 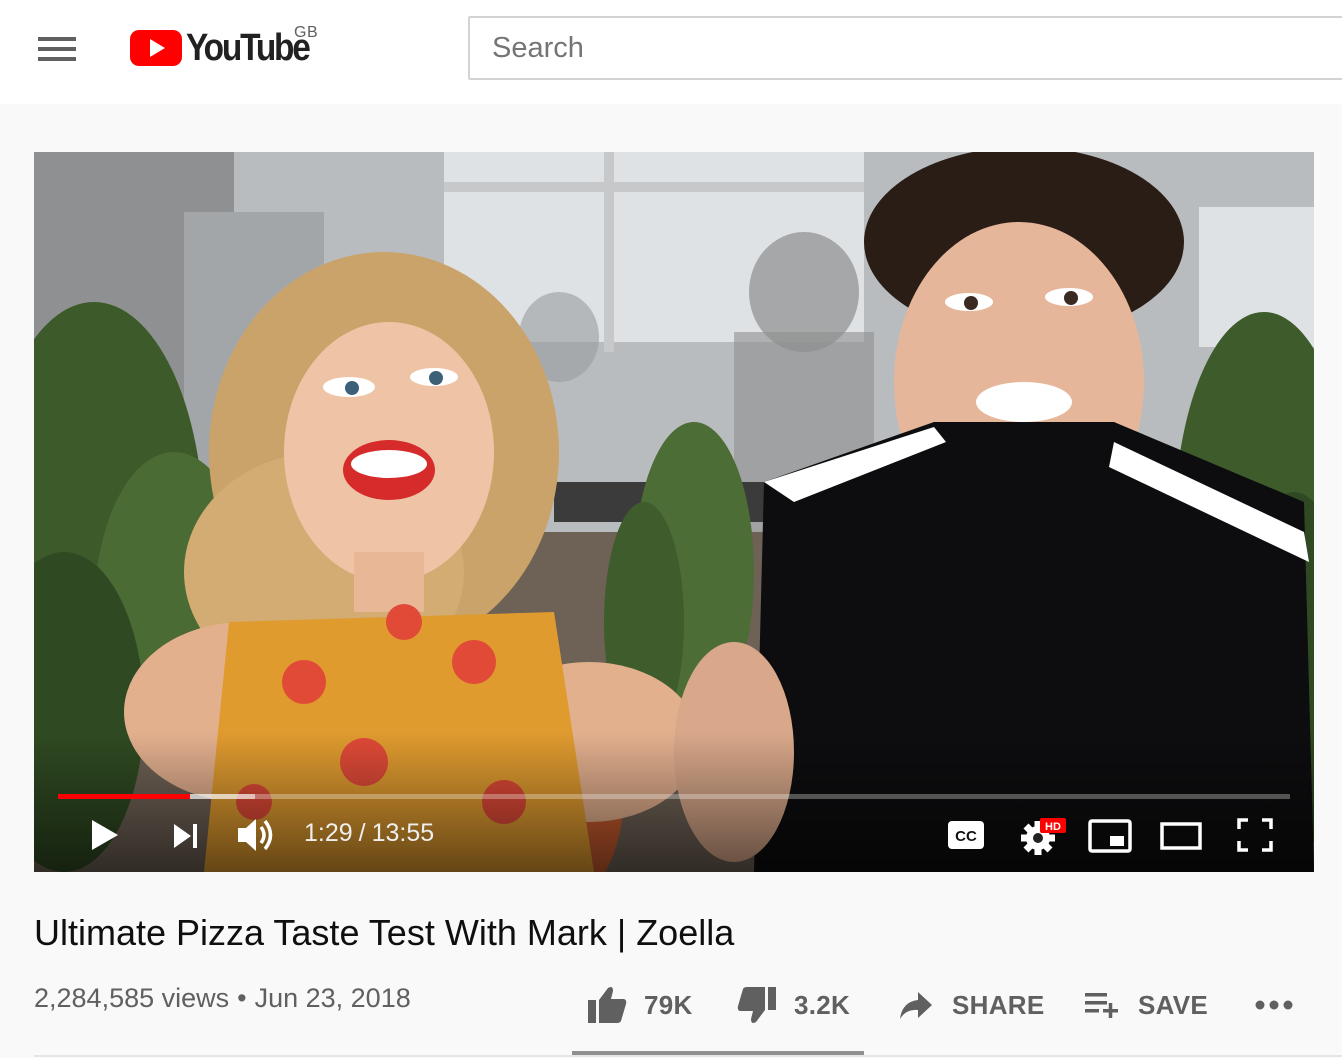 I want to click on captions-icon: CC, so click(x=966, y=835).